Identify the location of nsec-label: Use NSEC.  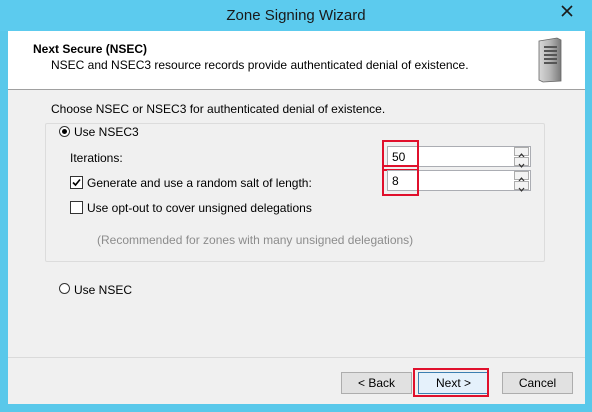
(103, 290).